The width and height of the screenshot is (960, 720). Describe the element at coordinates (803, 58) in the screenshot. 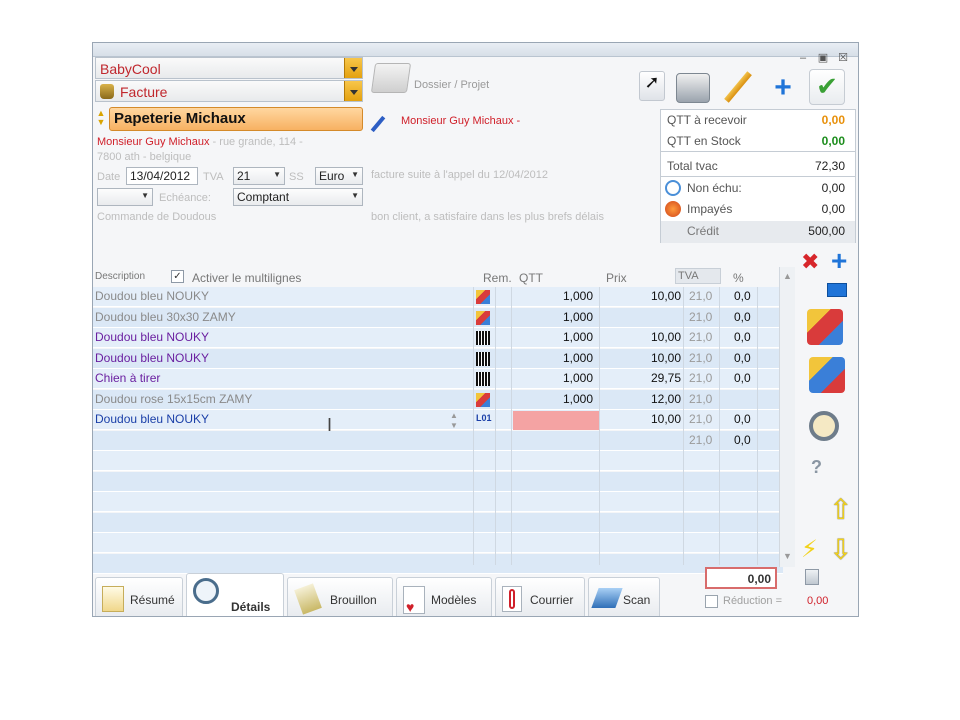

I see `minimize-icon: –` at that location.